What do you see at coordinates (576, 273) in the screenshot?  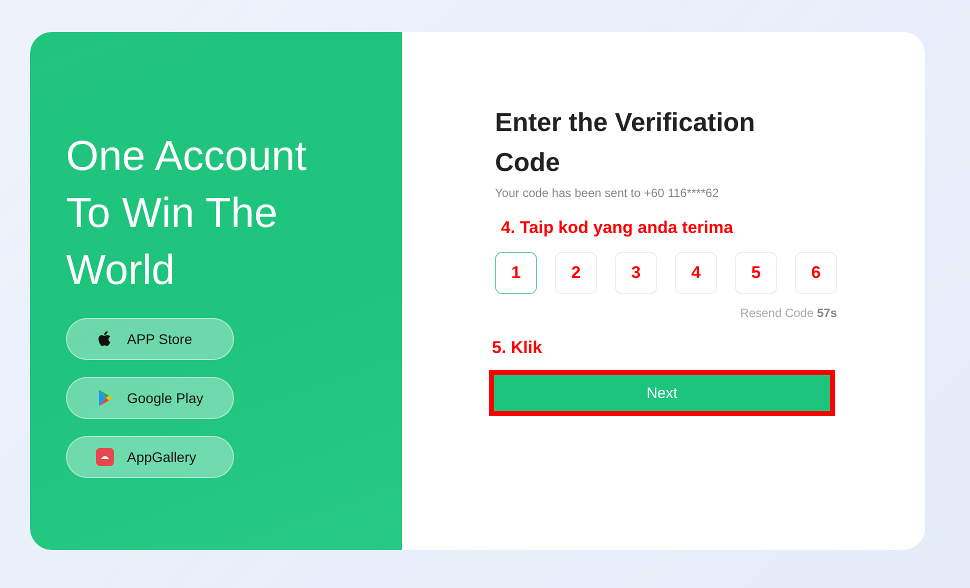 I see `code-digit-field: 2` at bounding box center [576, 273].